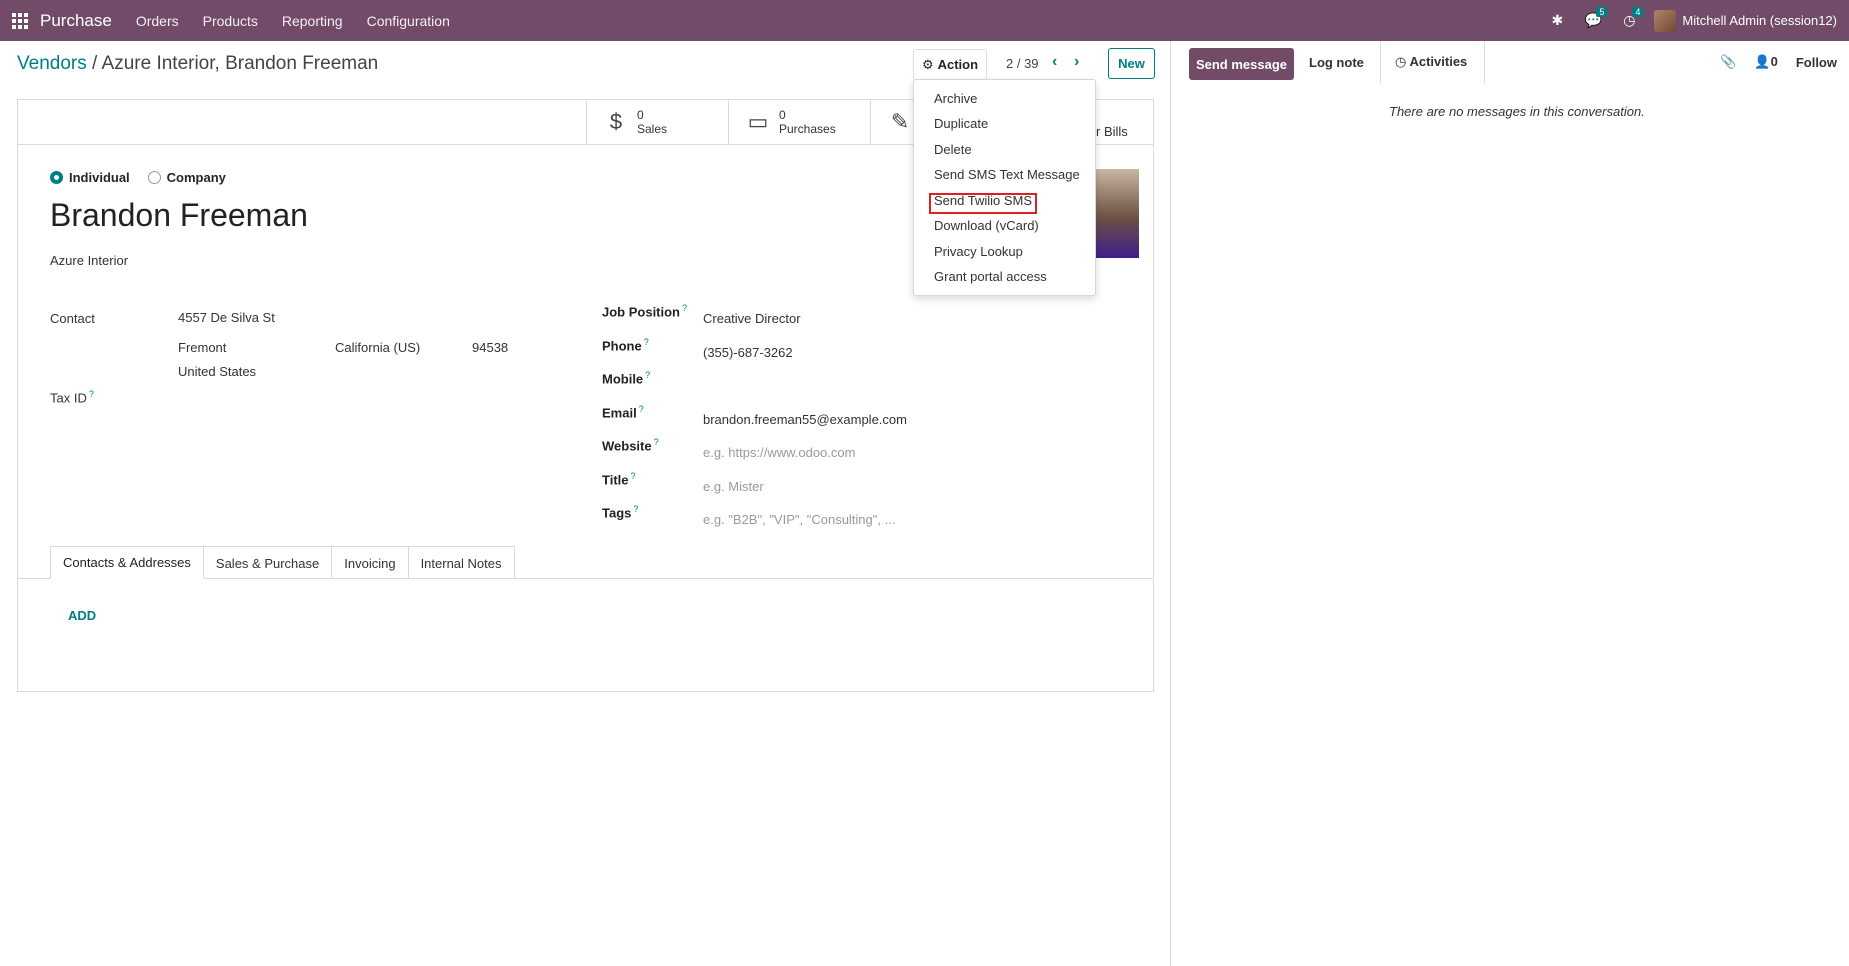  Describe the element at coordinates (226, 317) in the screenshot. I see `street-field: 4557 De Silva St` at that location.